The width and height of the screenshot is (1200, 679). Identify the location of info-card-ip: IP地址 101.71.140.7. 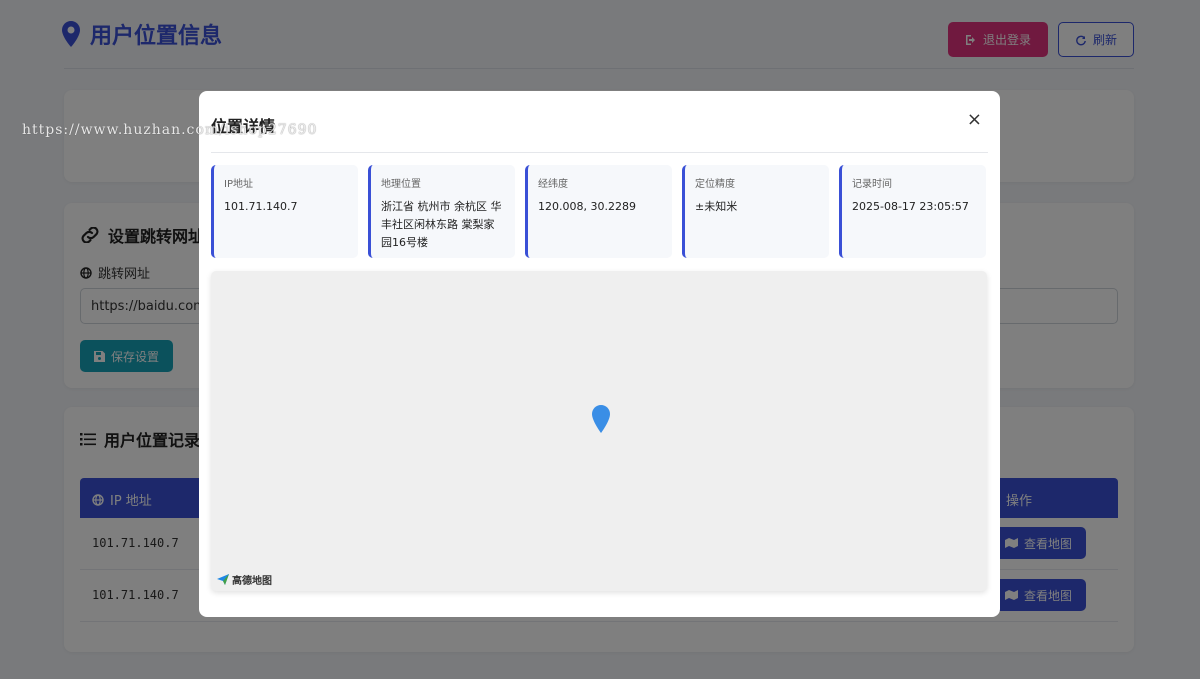
(284, 211).